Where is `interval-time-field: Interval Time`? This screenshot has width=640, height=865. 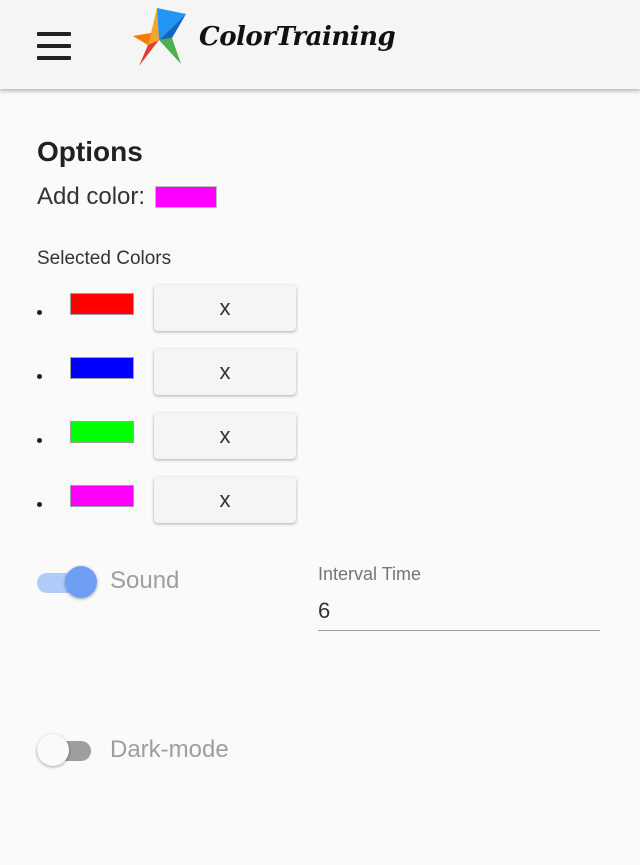
interval-time-field: Interval Time is located at coordinates (459, 600).